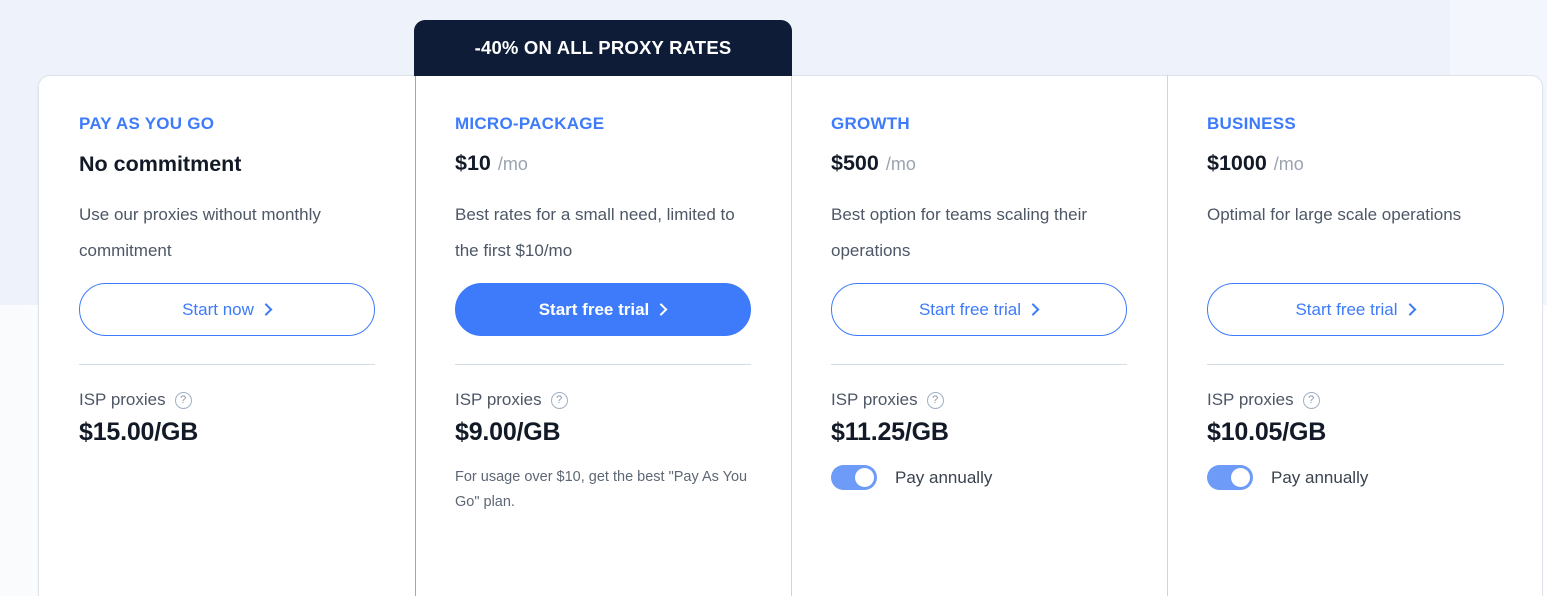 This screenshot has width=1547, height=596. What do you see at coordinates (1355, 164) in the screenshot?
I see `plan-price-row: $1000 /mo` at bounding box center [1355, 164].